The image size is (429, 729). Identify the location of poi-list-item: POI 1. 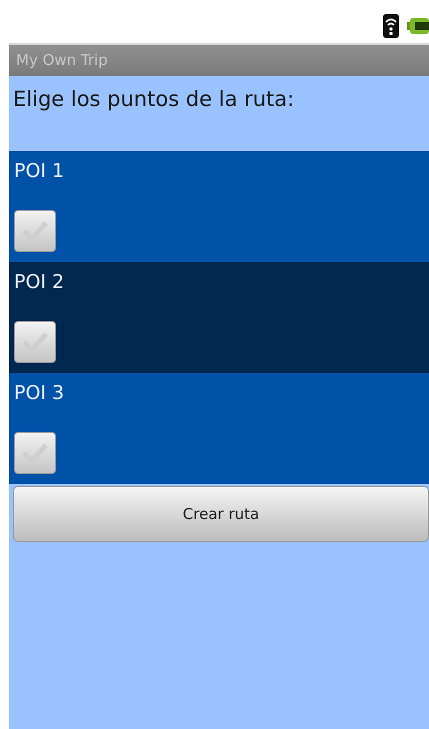
(219, 206).